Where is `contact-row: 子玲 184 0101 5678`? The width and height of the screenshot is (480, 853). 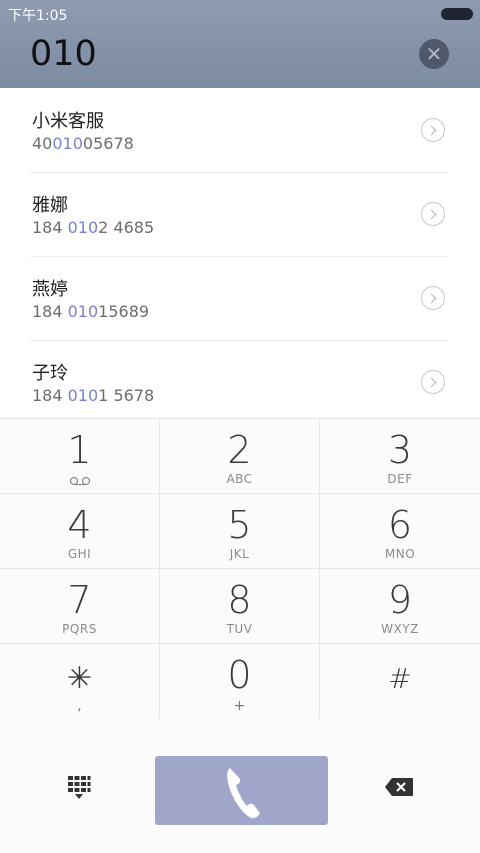
contact-row: 子玲 184 0101 5678 is located at coordinates (239, 382).